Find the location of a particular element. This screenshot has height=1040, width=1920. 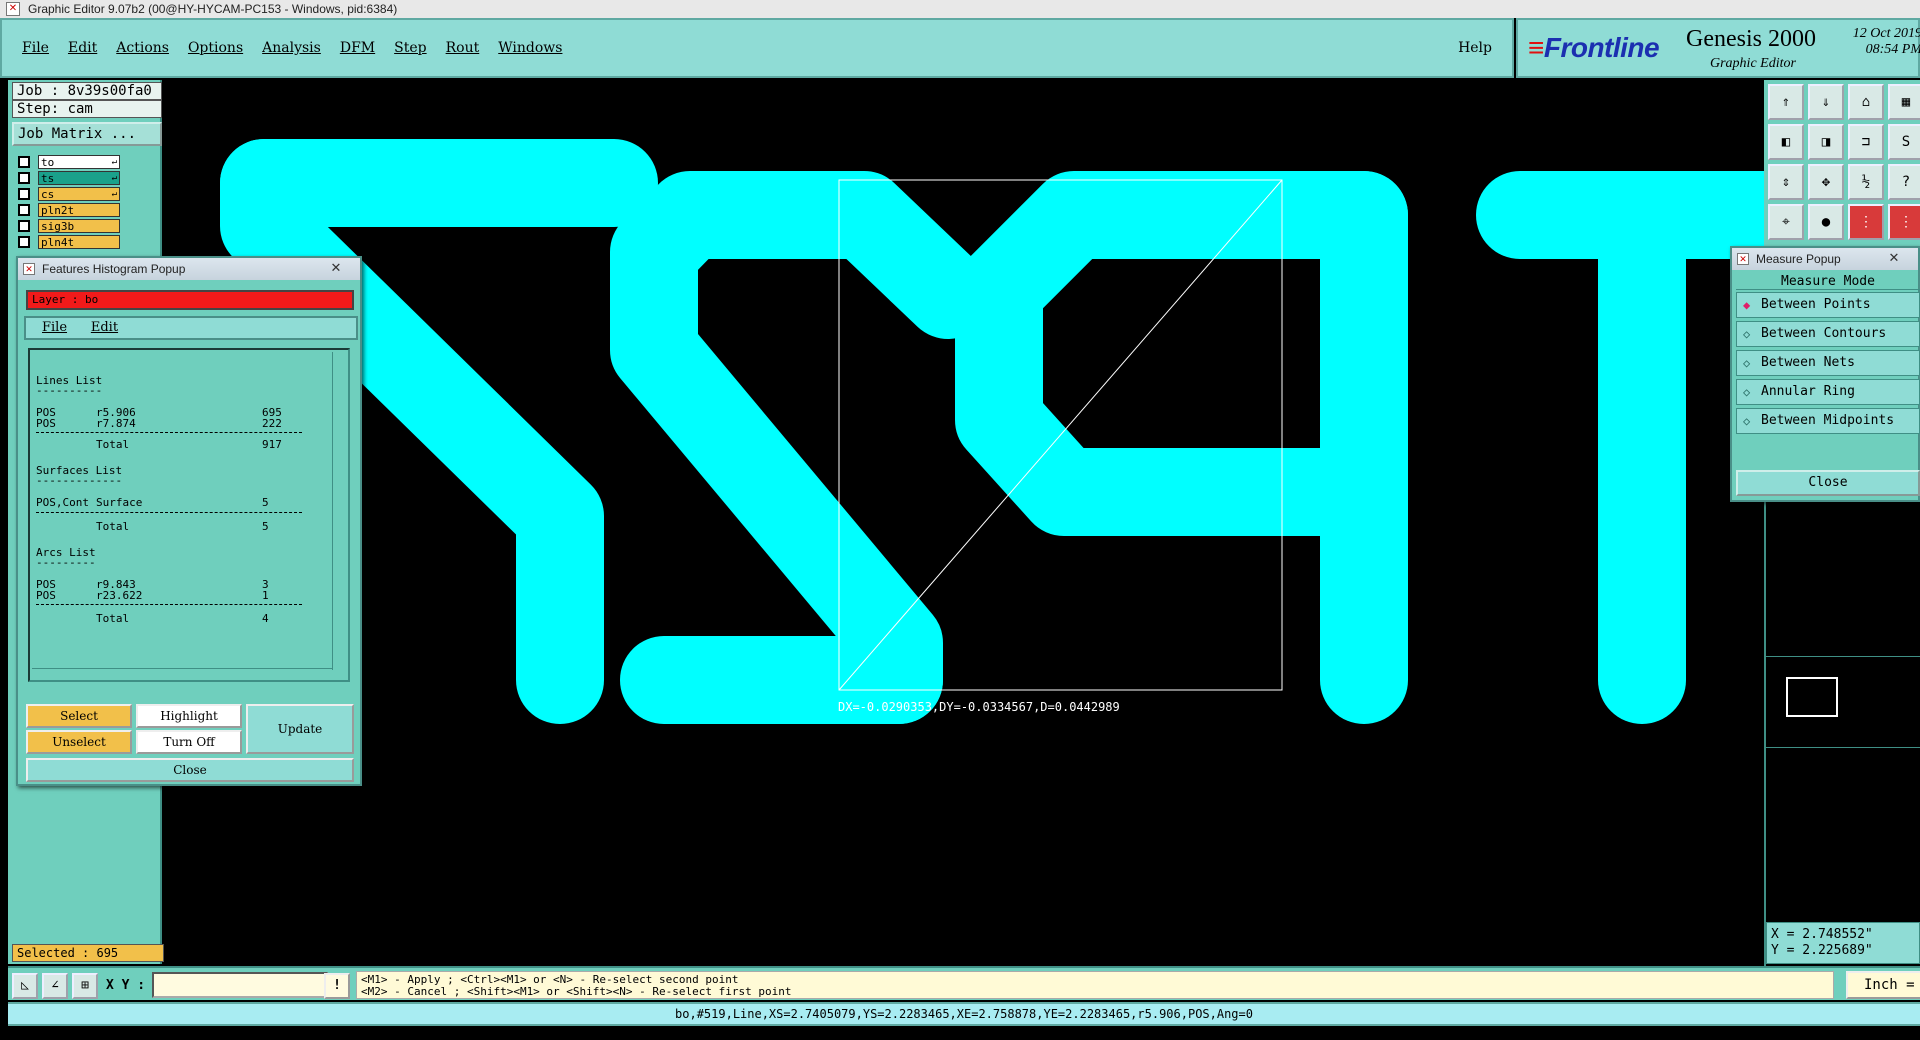

xy-input is located at coordinates (240, 985).